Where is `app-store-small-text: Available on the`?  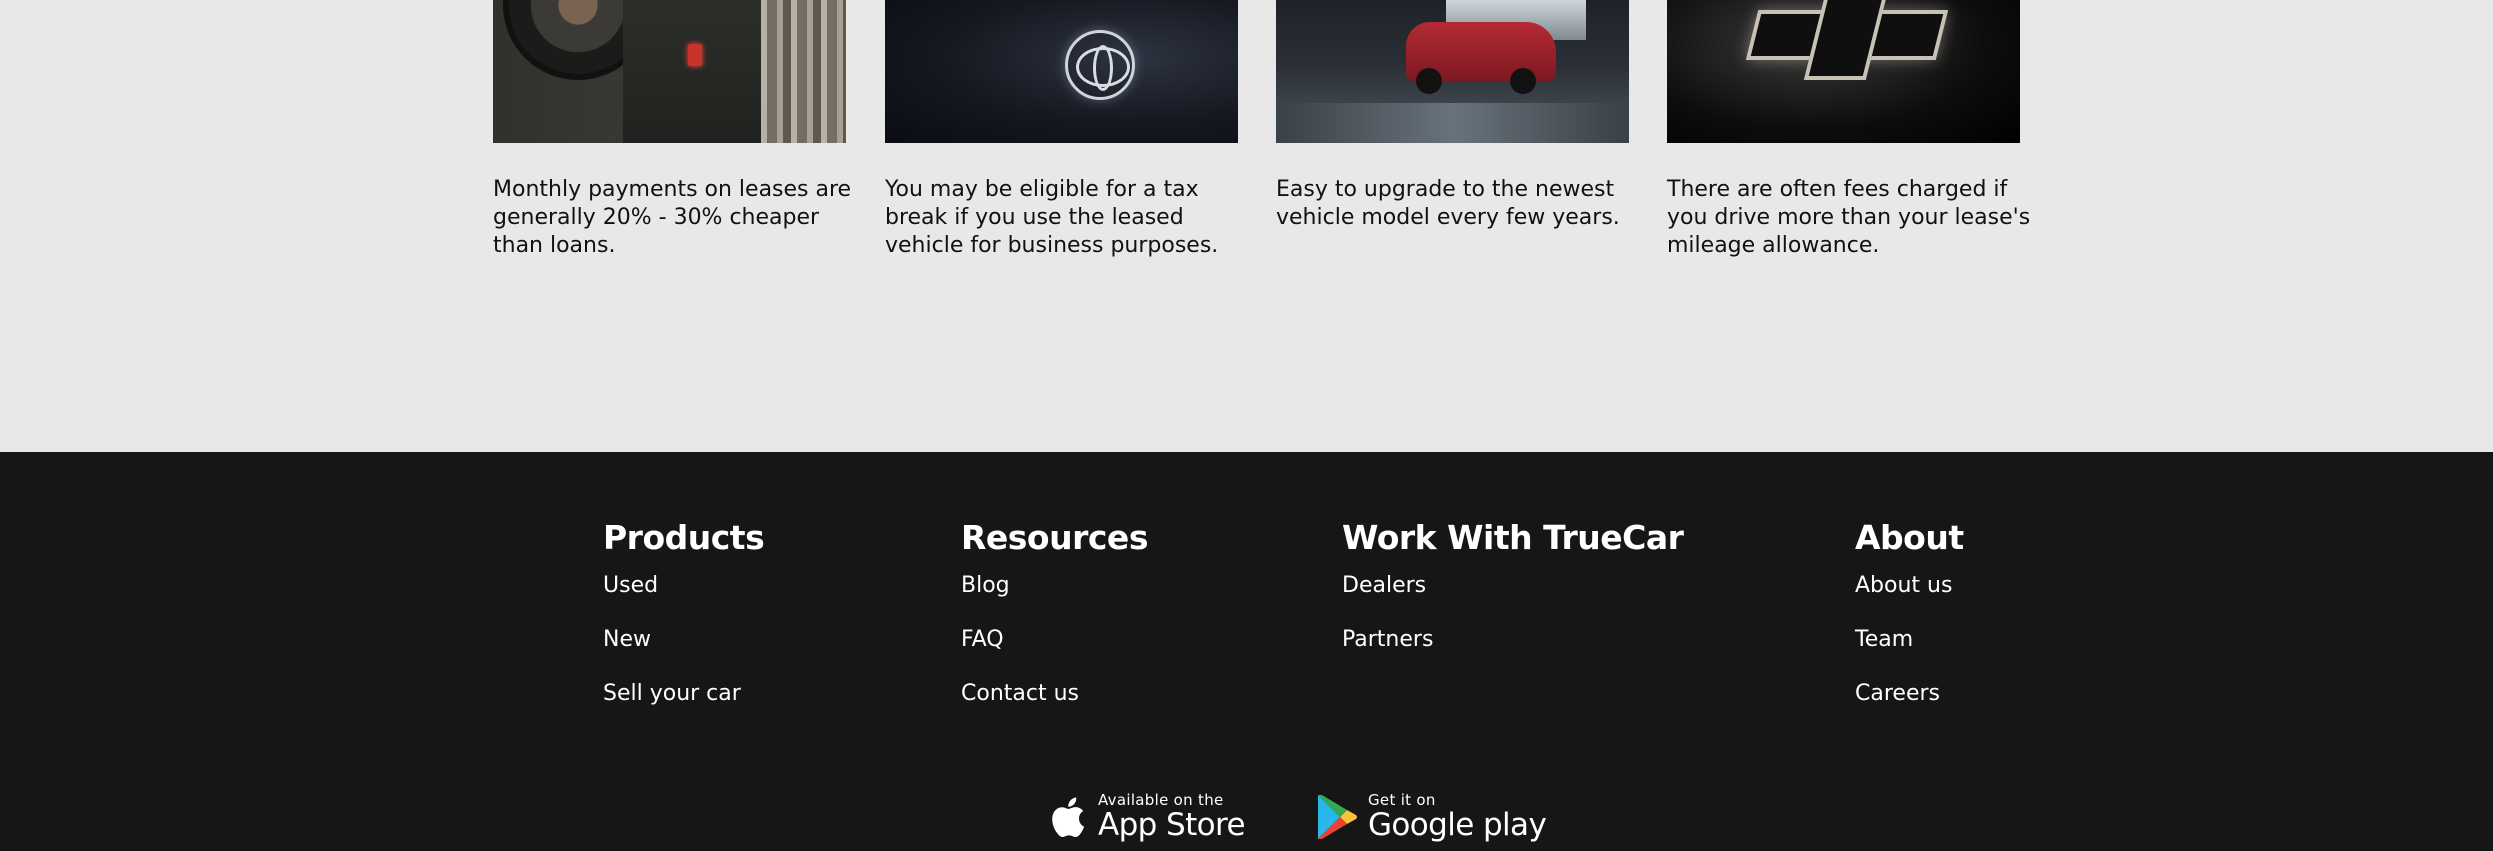
app-store-small-text: Available on the is located at coordinates (1161, 800).